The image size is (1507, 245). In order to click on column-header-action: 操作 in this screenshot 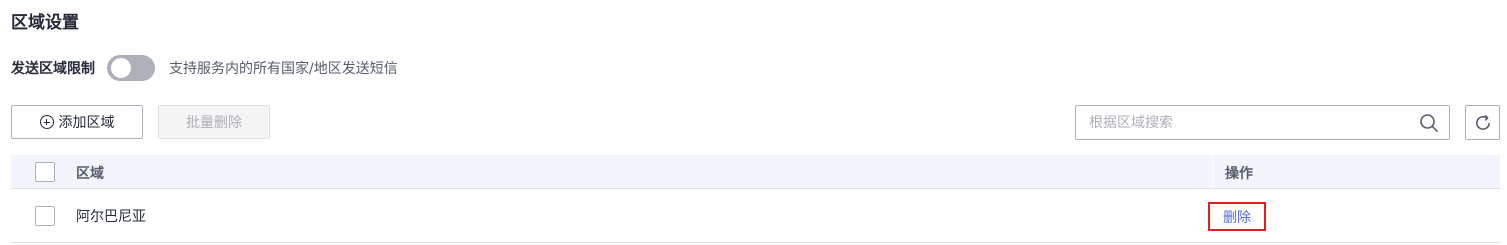, I will do `click(1239, 174)`.